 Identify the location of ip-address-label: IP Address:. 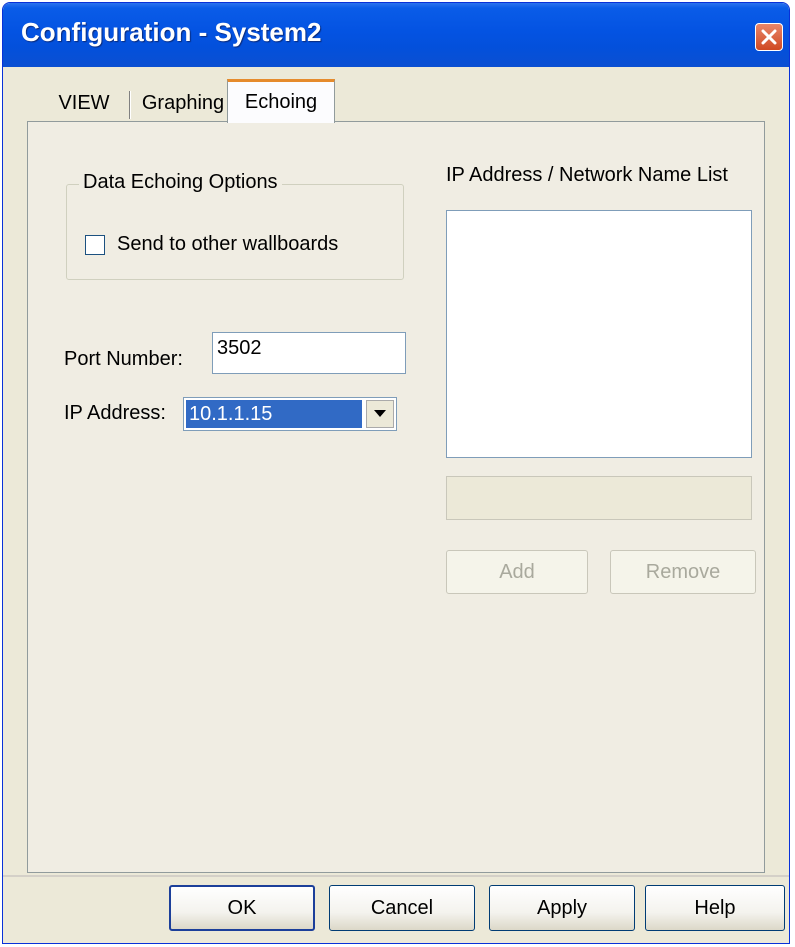
(115, 413).